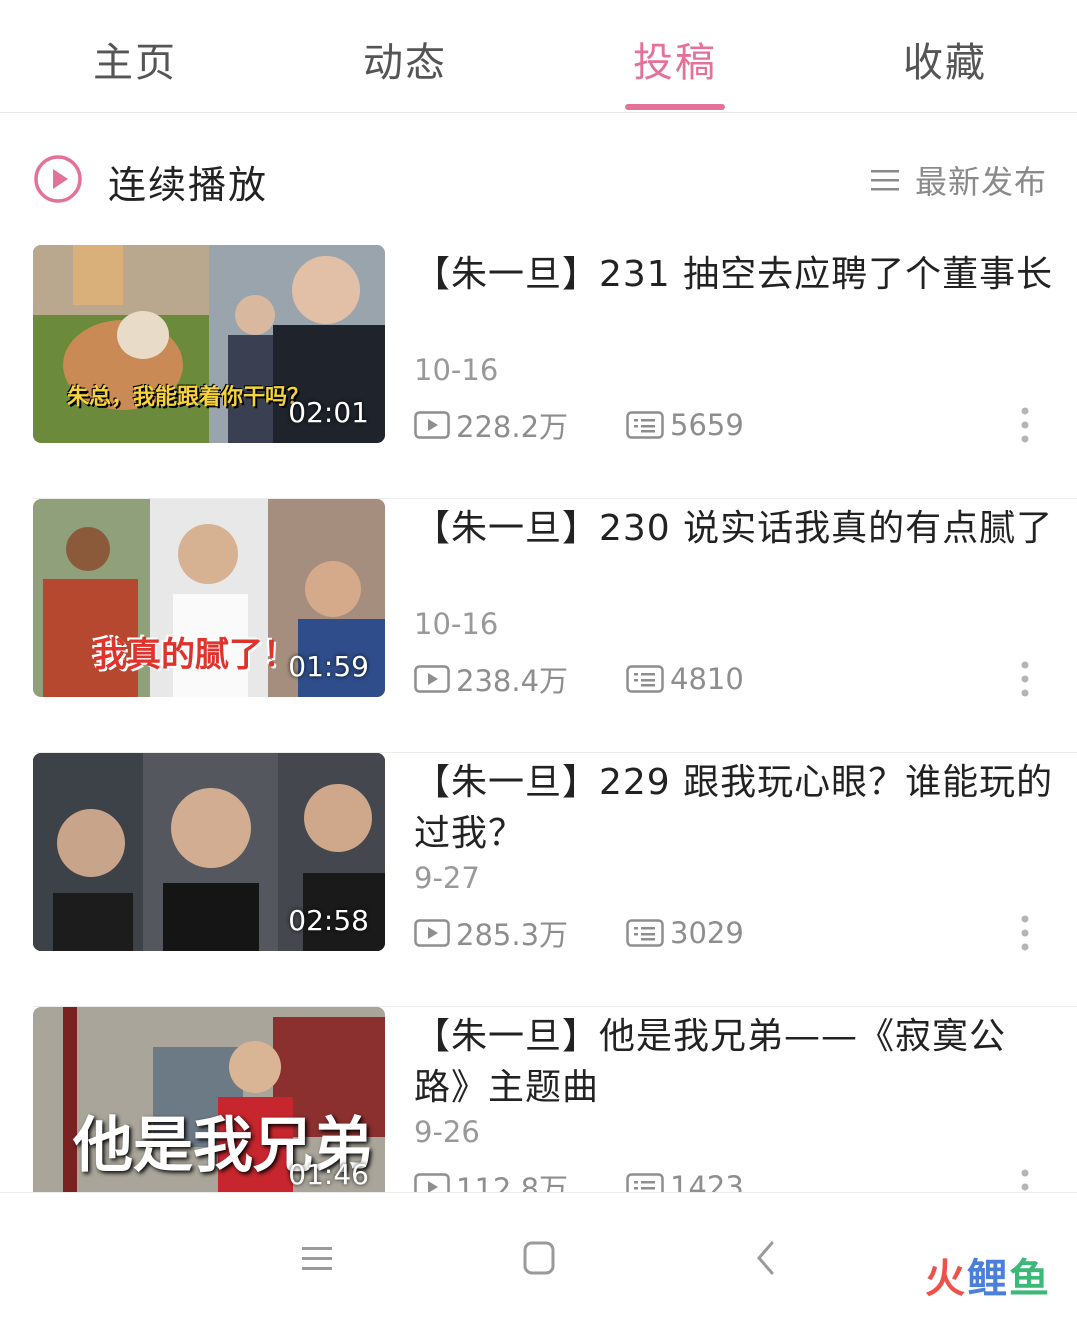 Image resolution: width=1077 pixels, height=1318 pixels. I want to click on active-tab-indicator, so click(675, 107).